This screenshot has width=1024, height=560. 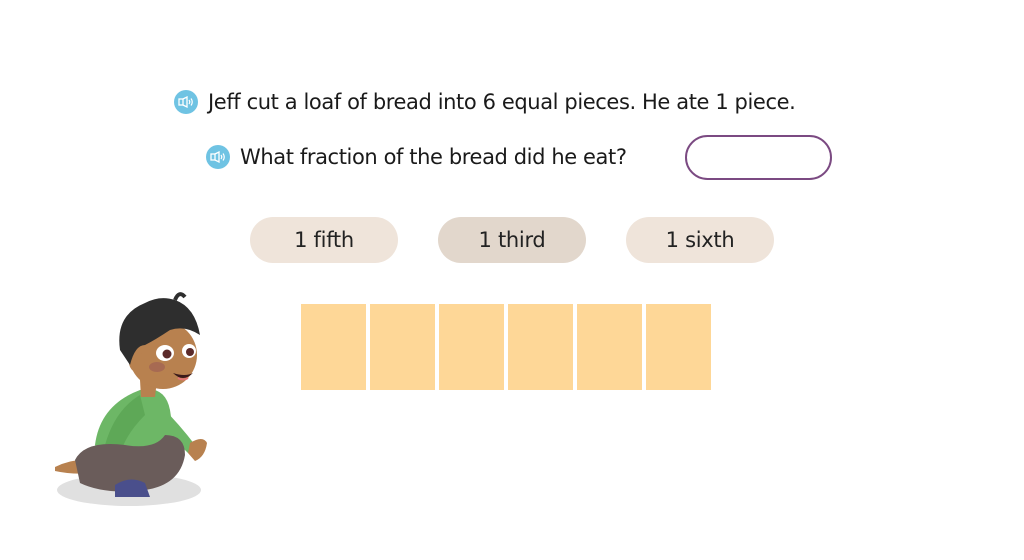 I want to click on choice-button-1-sixth: 1 sixth, so click(x=700, y=240).